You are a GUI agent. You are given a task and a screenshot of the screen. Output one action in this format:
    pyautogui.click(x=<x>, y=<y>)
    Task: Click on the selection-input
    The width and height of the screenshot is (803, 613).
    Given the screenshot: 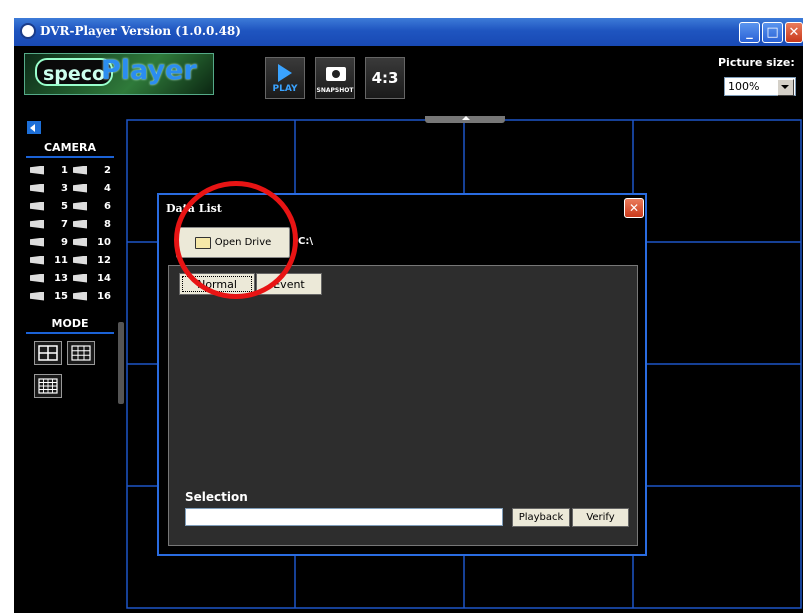 What is the action you would take?
    pyautogui.click(x=344, y=517)
    